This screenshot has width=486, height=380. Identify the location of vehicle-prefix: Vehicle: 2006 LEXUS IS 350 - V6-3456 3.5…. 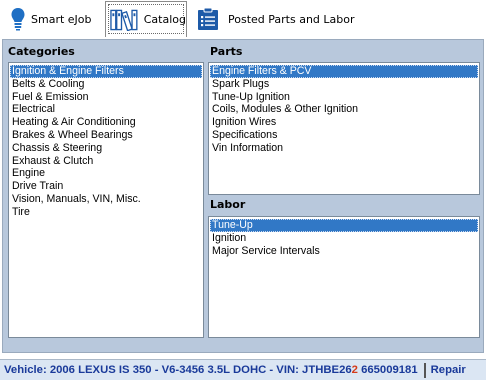
(178, 370).